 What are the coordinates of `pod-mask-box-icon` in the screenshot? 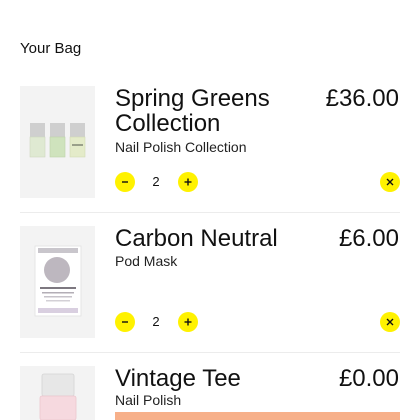 It's located at (58, 281).